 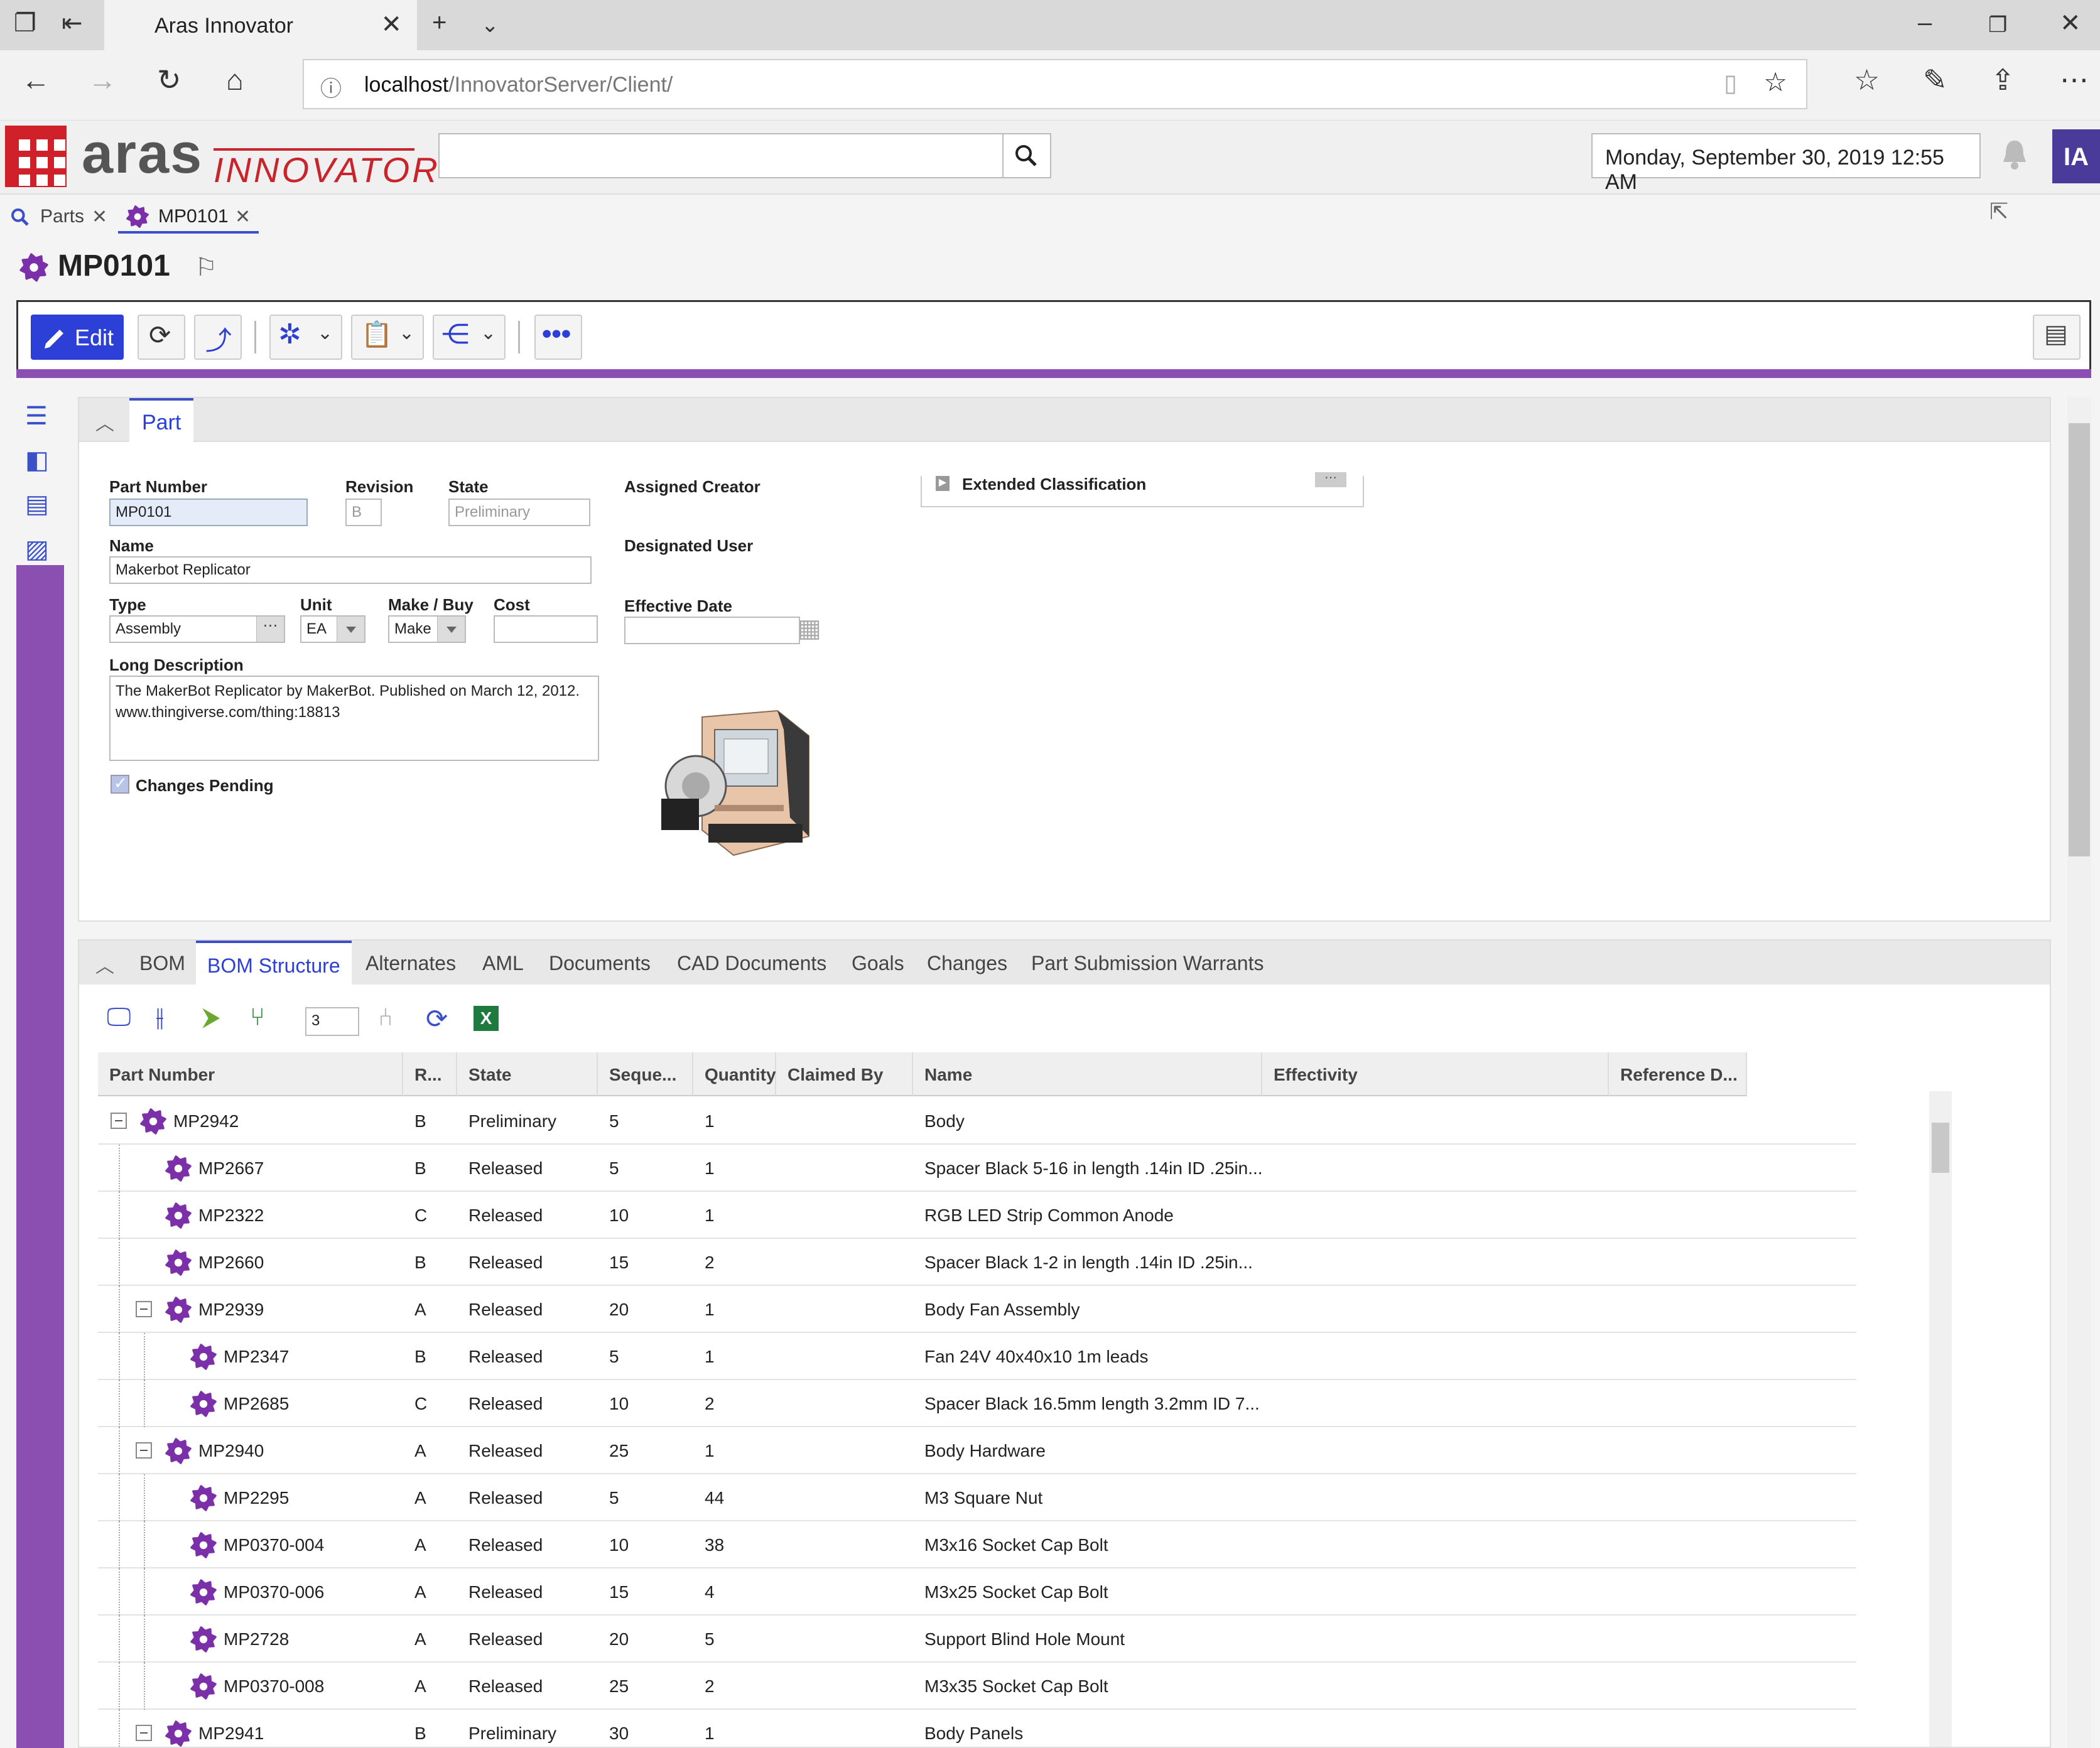 I want to click on tab-mp0101: MP0101 ✕, so click(x=189, y=216).